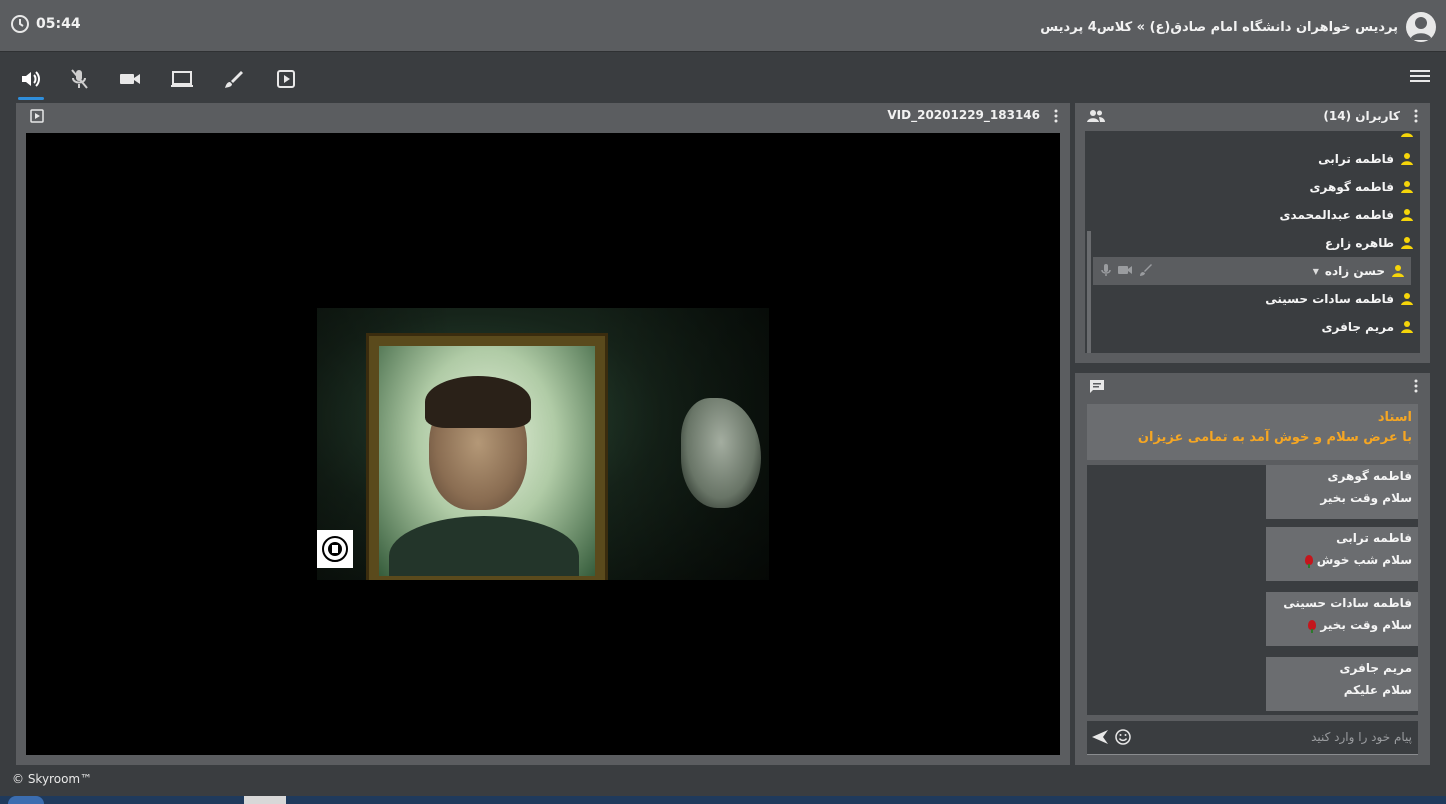  I want to click on chat-message: فاطمه ترابی سلام شب خوش, so click(1342, 554).